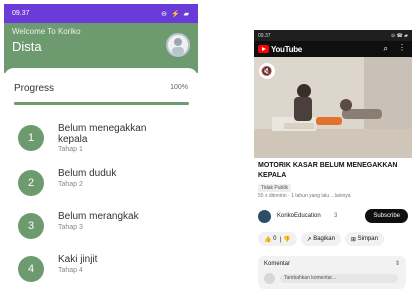 The height and width of the screenshot is (289, 412). What do you see at coordinates (98, 216) in the screenshot?
I see `step-title: Belum merangkak` at bounding box center [98, 216].